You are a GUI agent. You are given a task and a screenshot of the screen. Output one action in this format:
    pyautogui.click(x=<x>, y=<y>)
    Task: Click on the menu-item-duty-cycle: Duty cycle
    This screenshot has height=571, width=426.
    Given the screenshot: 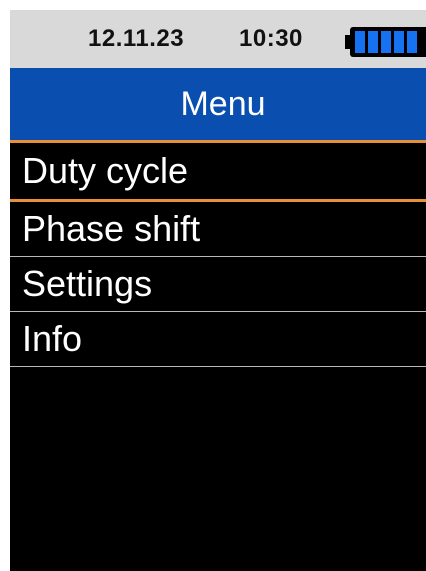 What is the action you would take?
    pyautogui.click(x=218, y=172)
    